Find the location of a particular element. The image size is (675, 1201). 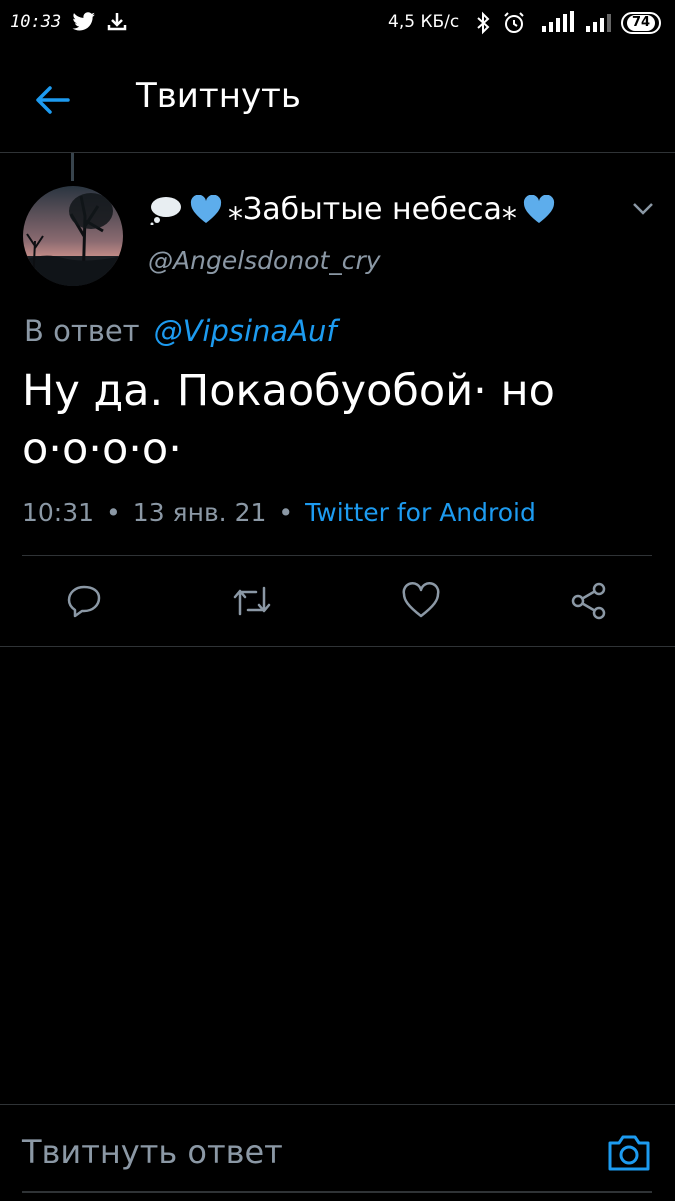

back-button is located at coordinates (52, 100).